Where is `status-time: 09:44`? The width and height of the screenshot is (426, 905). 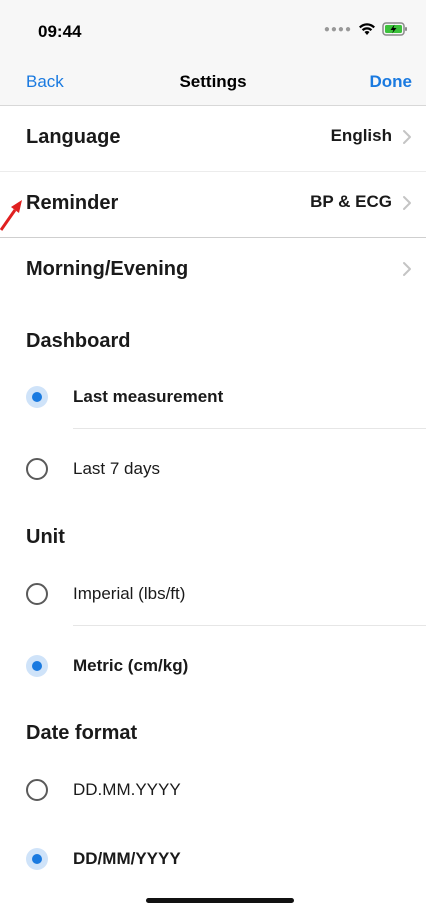
status-time: 09:44 is located at coordinates (60, 31).